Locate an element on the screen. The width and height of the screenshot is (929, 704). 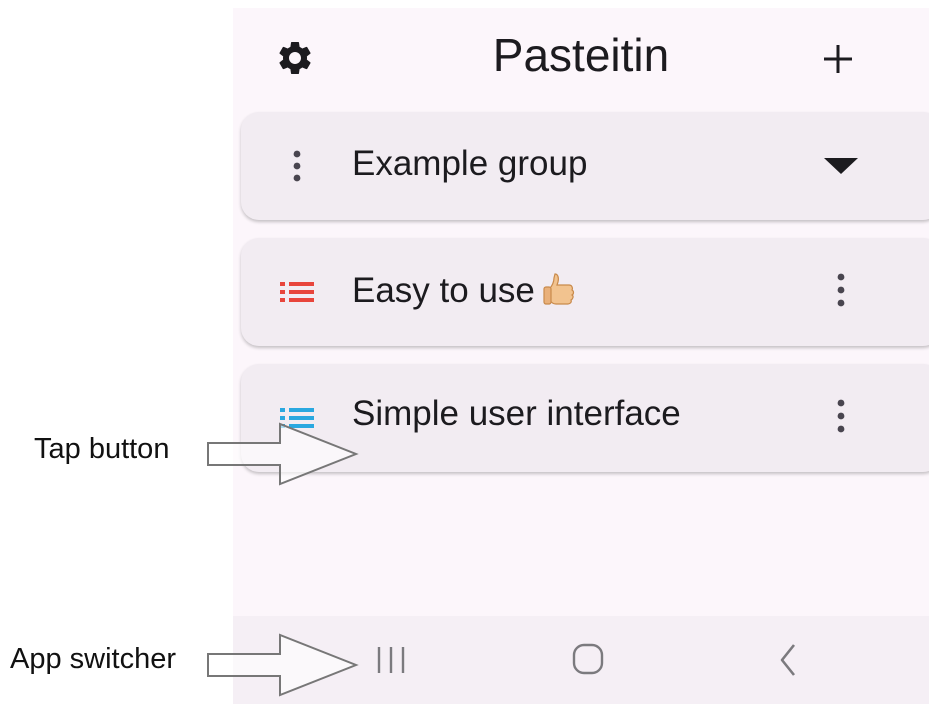
dropdown-arrow-icon is located at coordinates (841, 164).